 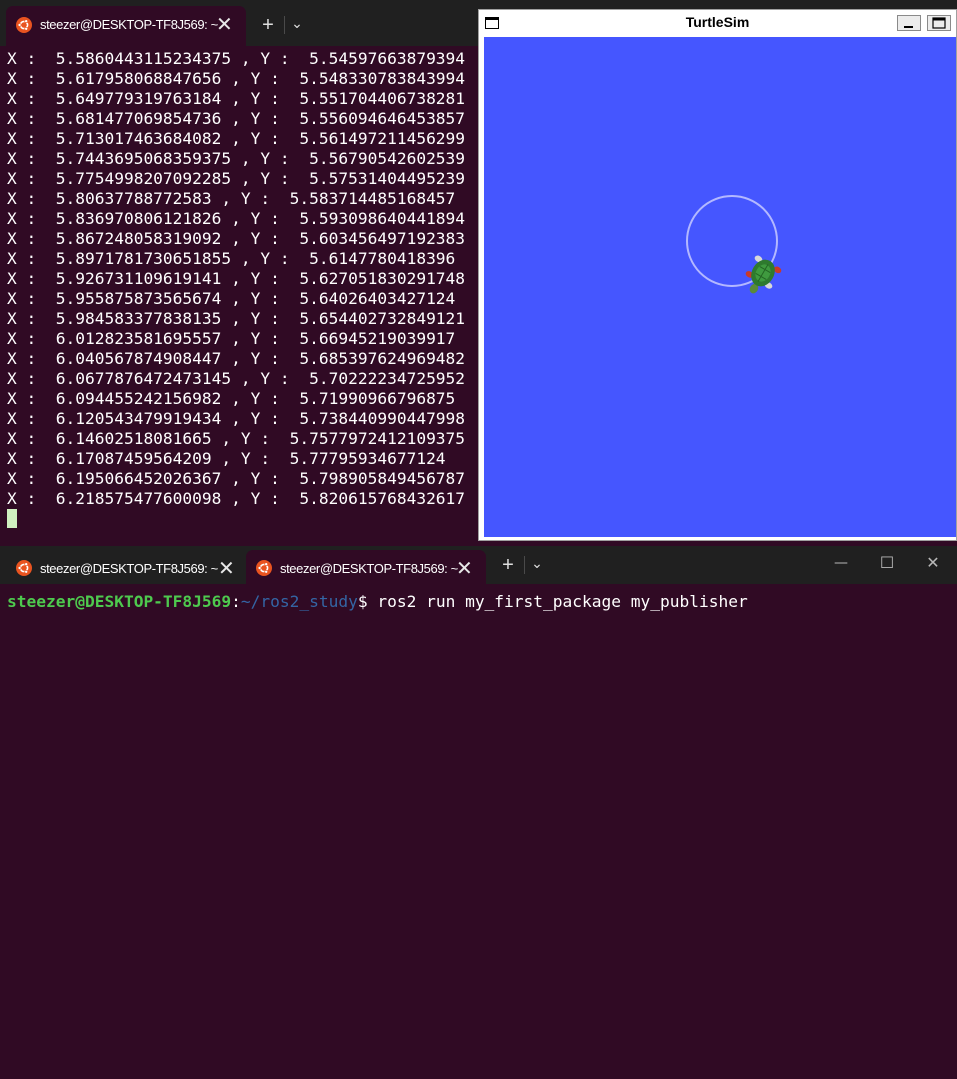 I want to click on window-minimize-button: —, so click(x=841, y=563).